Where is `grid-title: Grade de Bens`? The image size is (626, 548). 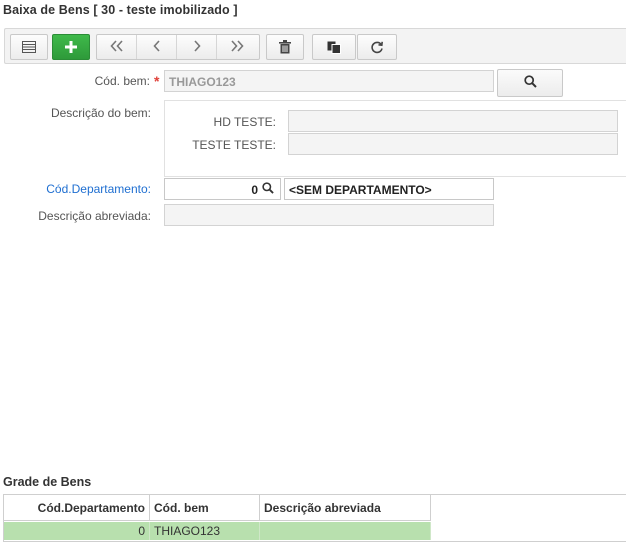
grid-title: Grade de Bens is located at coordinates (47, 482).